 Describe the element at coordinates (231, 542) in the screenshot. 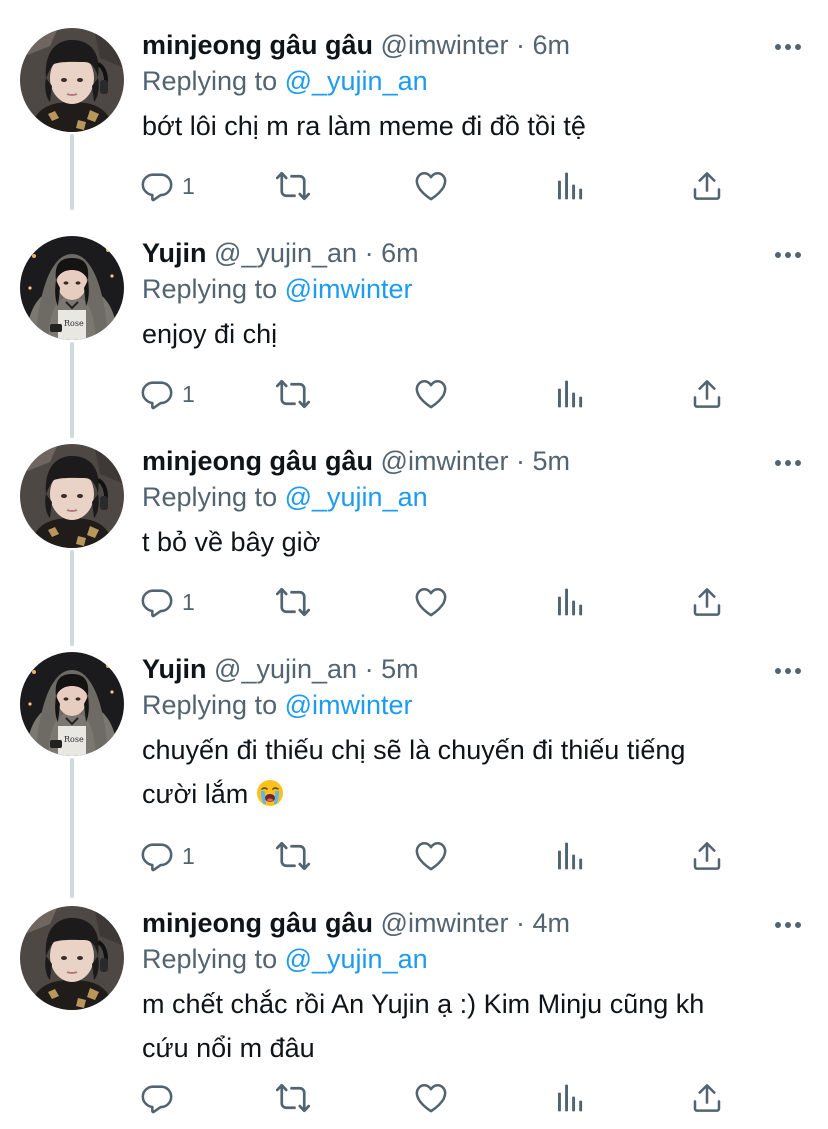

I see `tweet-text: t bỏ về bây giờ` at that location.